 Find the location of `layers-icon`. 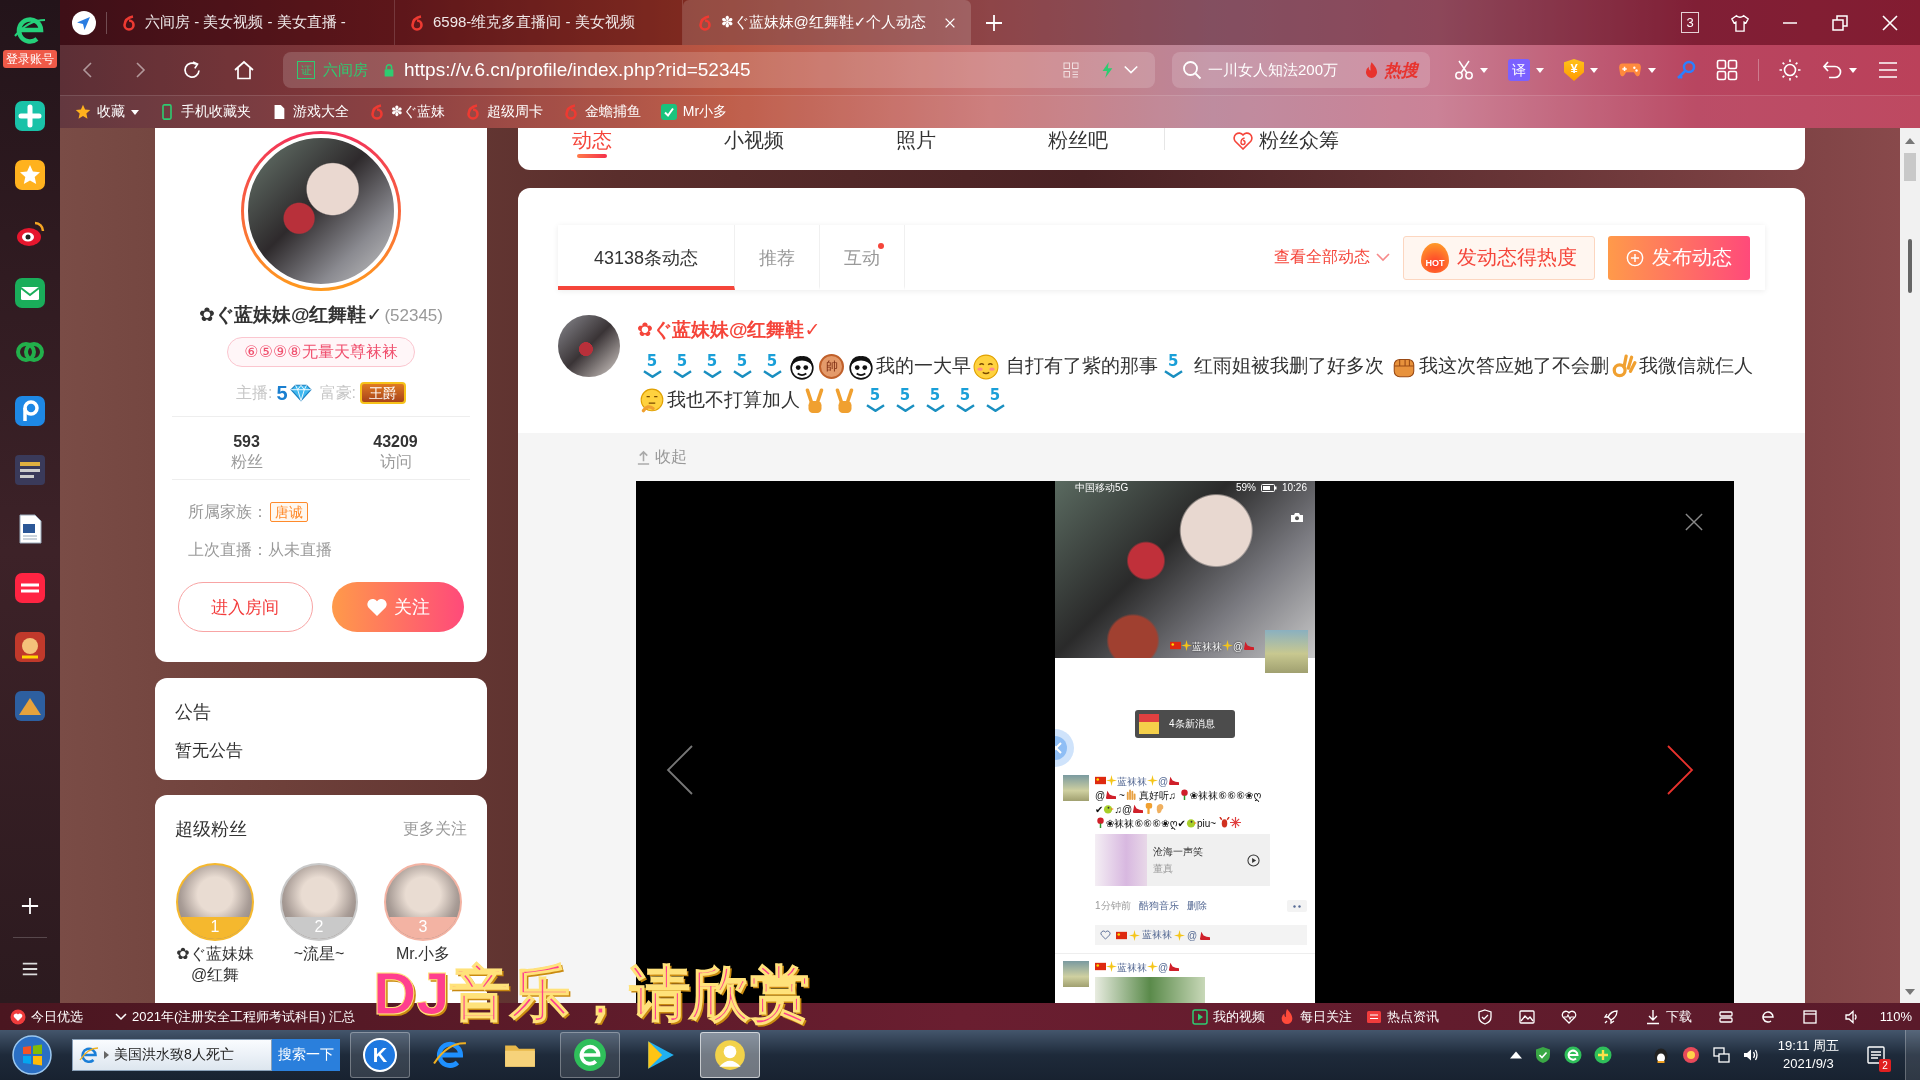

layers-icon is located at coordinates (1725, 1016).